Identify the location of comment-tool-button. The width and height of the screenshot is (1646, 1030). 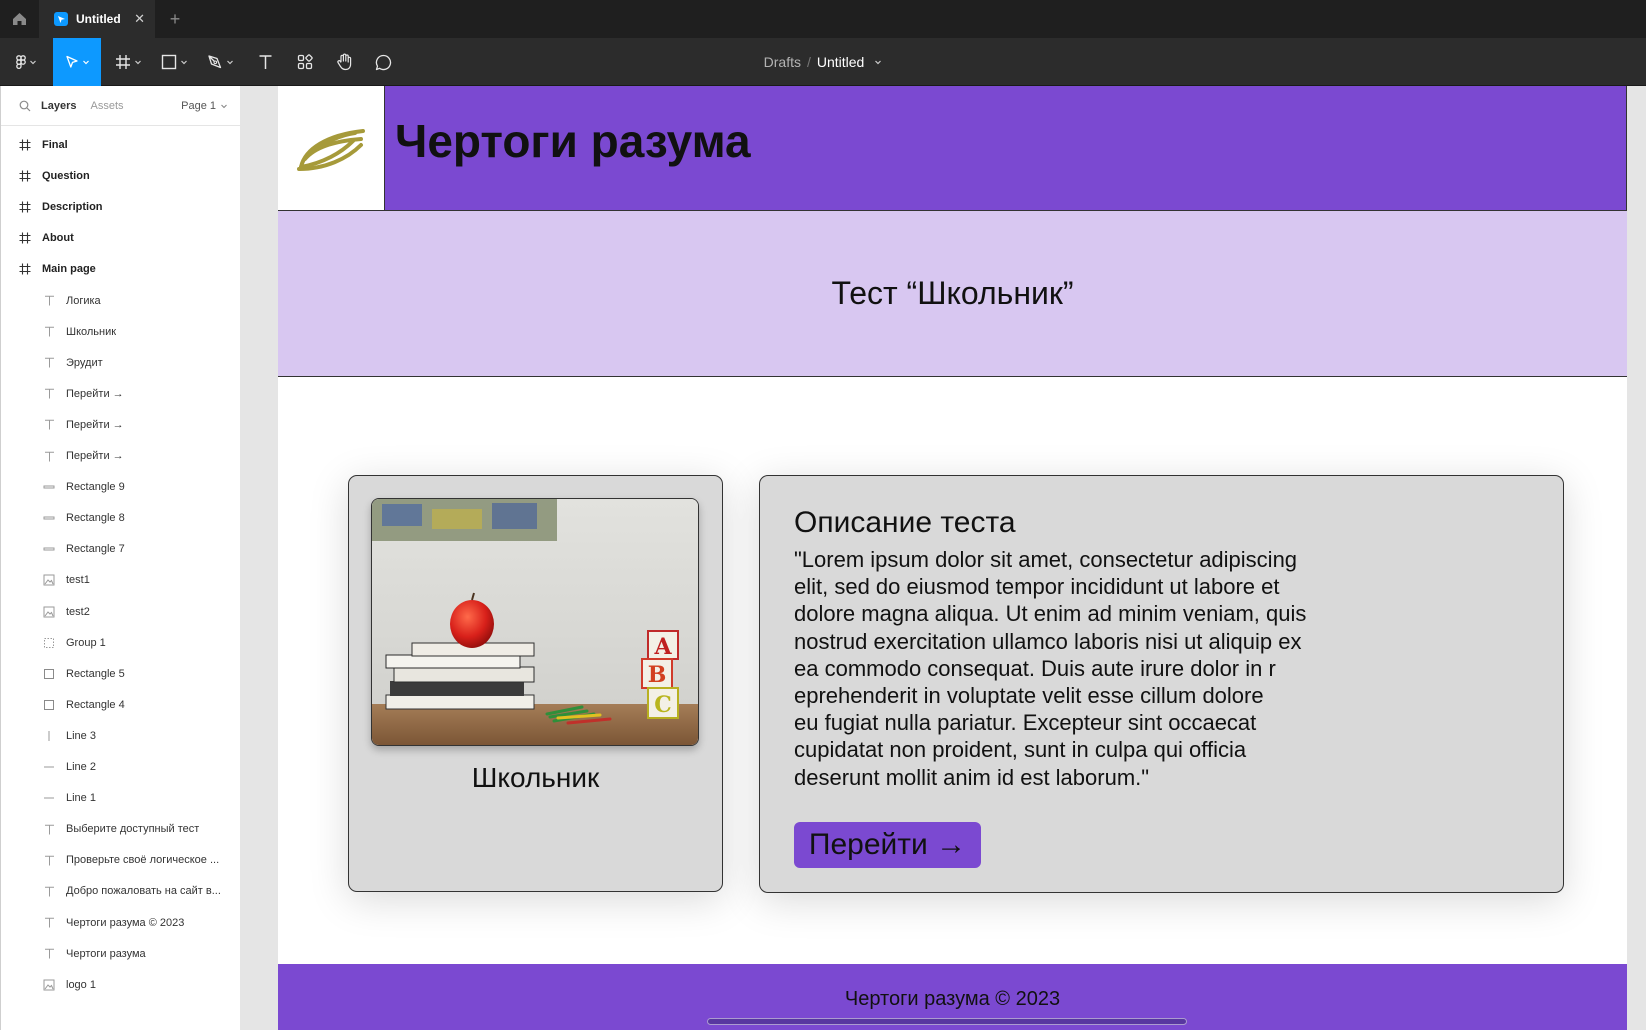
(383, 62).